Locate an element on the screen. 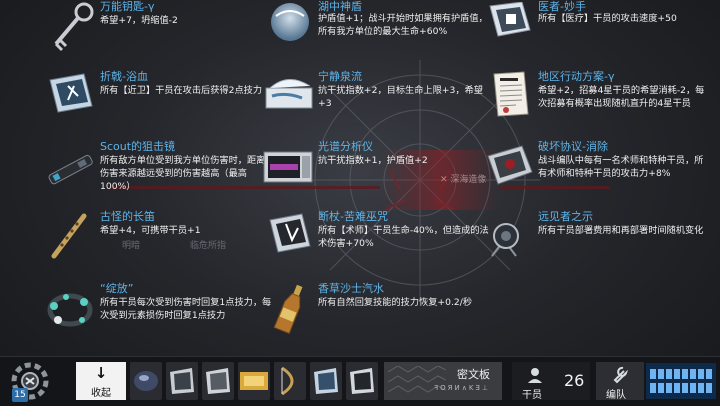  relic-name: 破坏协议-消除 is located at coordinates (573, 146).